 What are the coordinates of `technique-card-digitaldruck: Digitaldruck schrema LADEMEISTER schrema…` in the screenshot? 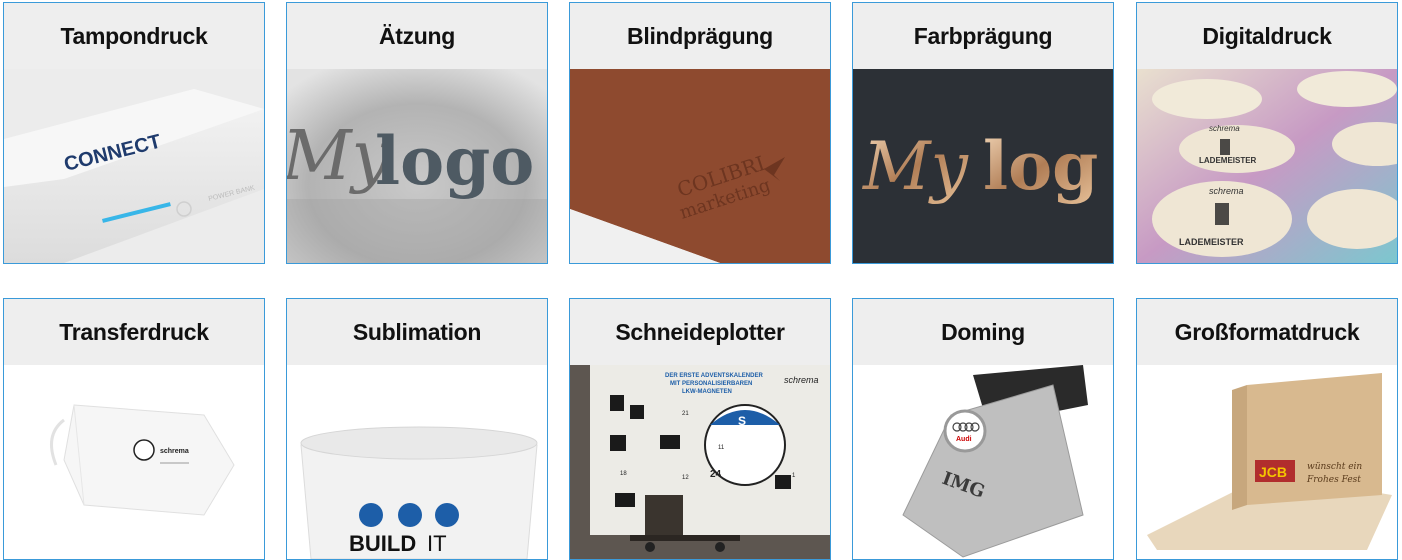 It's located at (1267, 133).